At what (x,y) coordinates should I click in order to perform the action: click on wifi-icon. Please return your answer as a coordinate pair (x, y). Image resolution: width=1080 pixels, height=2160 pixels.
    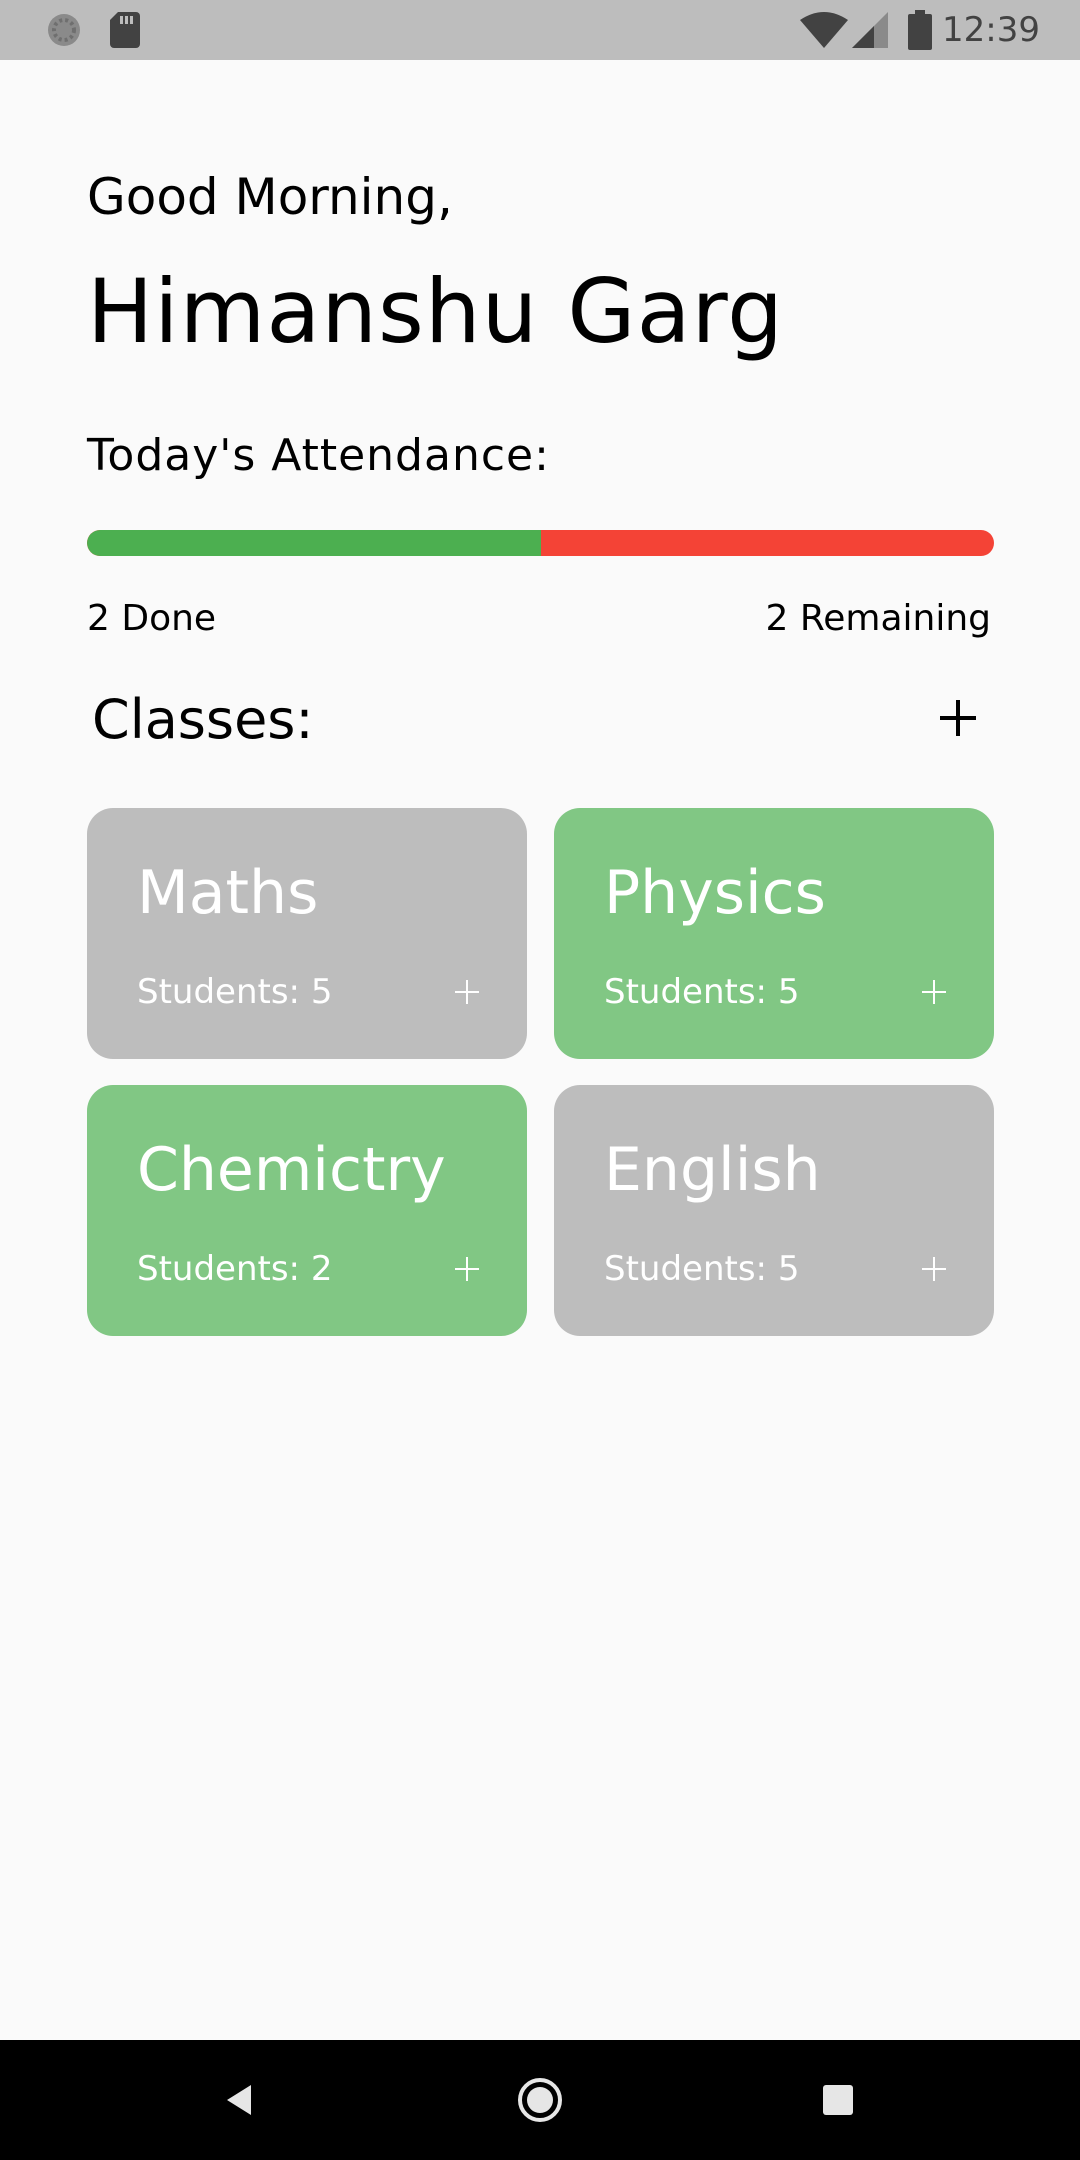
    Looking at the image, I should click on (824, 32).